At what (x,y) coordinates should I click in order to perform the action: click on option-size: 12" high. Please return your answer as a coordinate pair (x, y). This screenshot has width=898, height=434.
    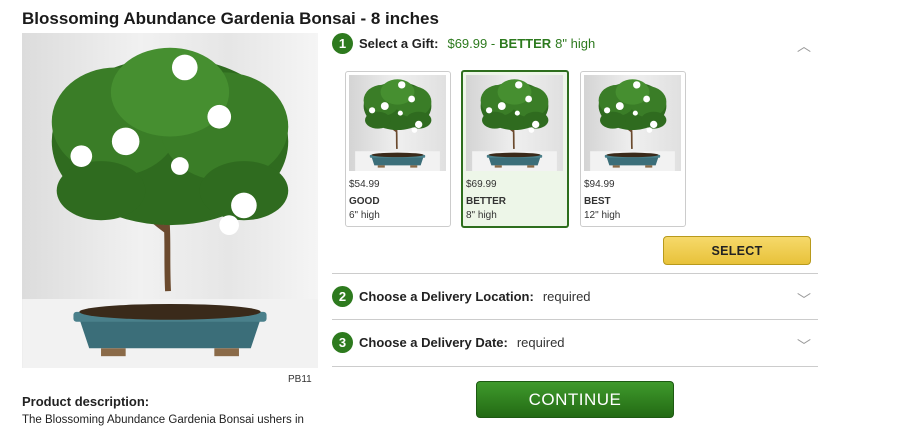
    Looking at the image, I should click on (602, 215).